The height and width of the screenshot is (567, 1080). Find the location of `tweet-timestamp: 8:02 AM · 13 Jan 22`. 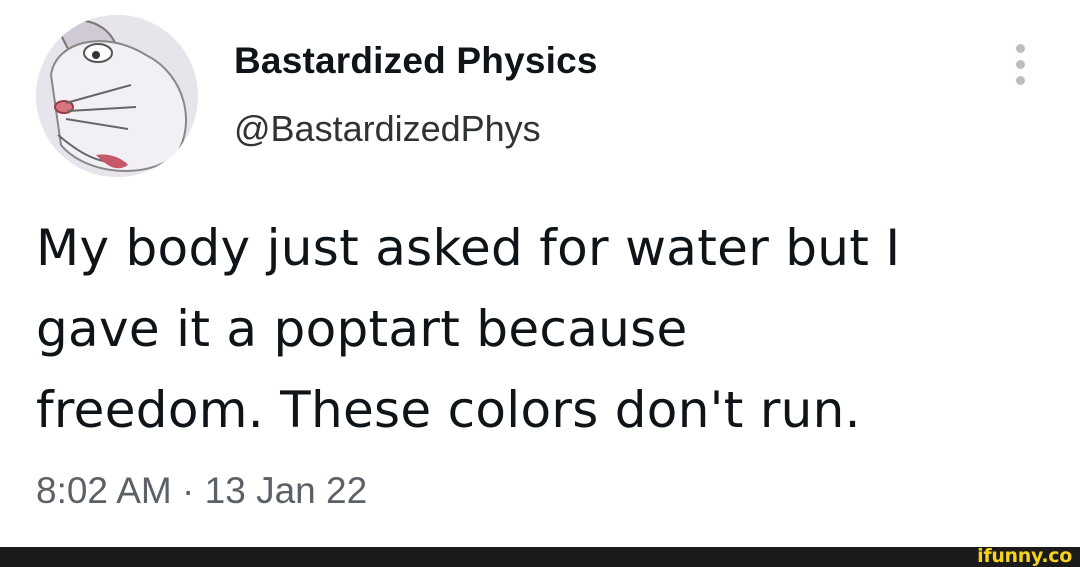

tweet-timestamp: 8:02 AM · 13 Jan 22 is located at coordinates (201, 491).